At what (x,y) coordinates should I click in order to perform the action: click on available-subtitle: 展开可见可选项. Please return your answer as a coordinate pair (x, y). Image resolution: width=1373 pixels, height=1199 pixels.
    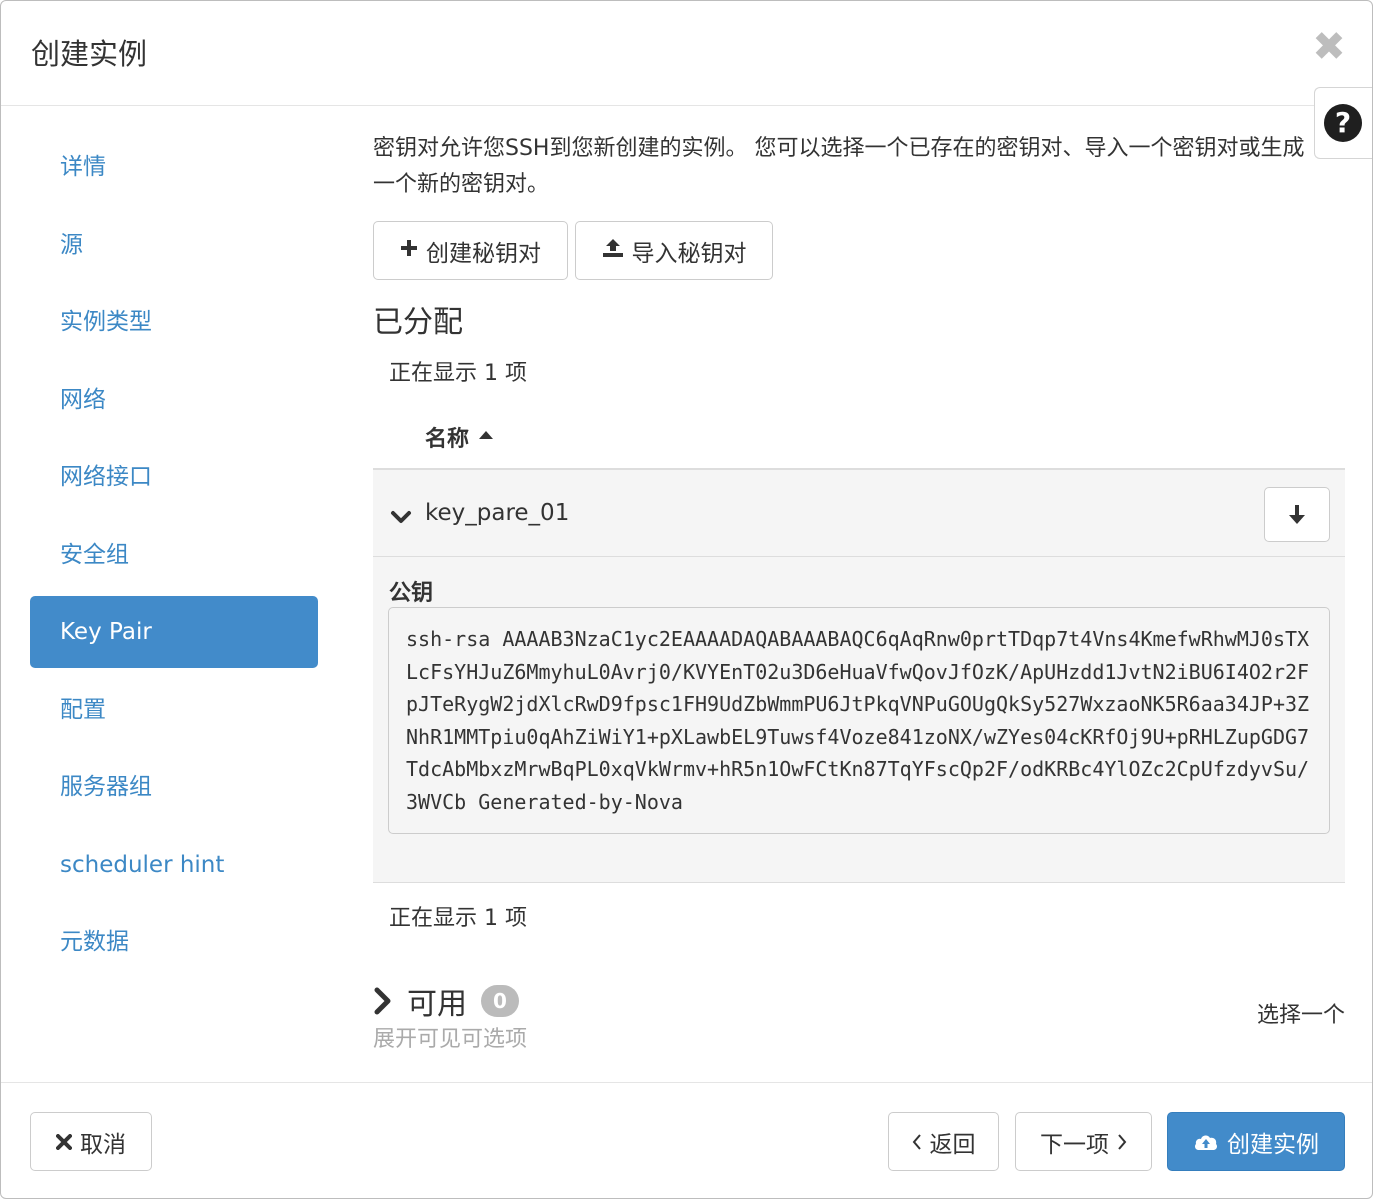
    Looking at the image, I should click on (450, 1039).